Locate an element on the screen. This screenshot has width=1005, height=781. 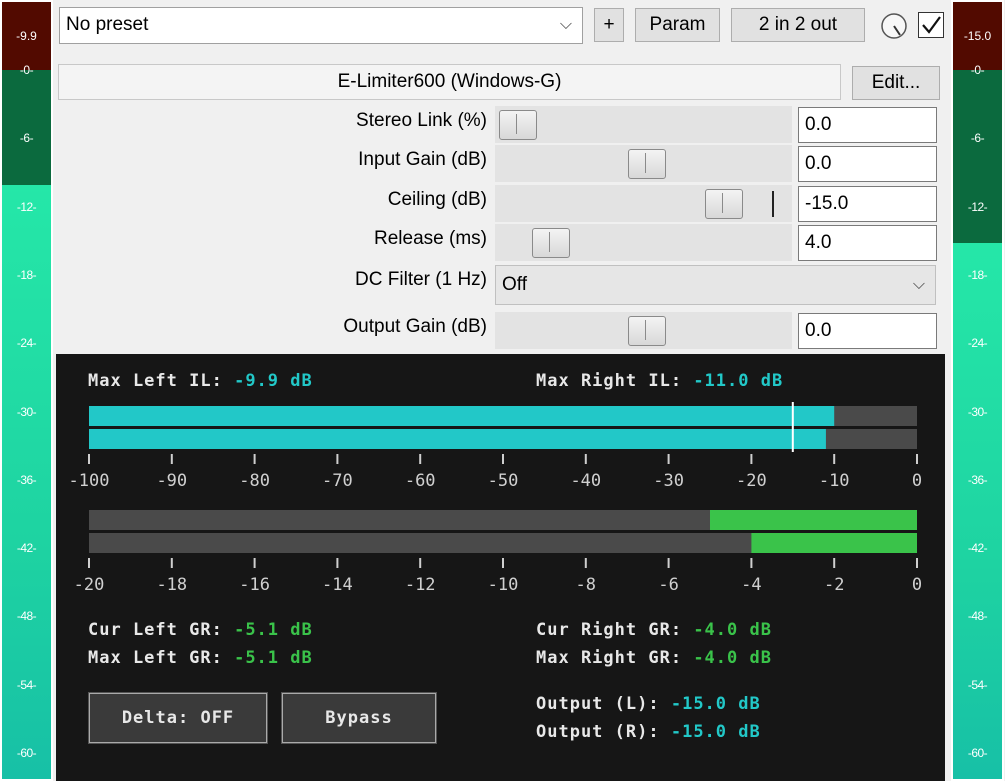
input-gain-value-field: 0.0 is located at coordinates (867, 164).